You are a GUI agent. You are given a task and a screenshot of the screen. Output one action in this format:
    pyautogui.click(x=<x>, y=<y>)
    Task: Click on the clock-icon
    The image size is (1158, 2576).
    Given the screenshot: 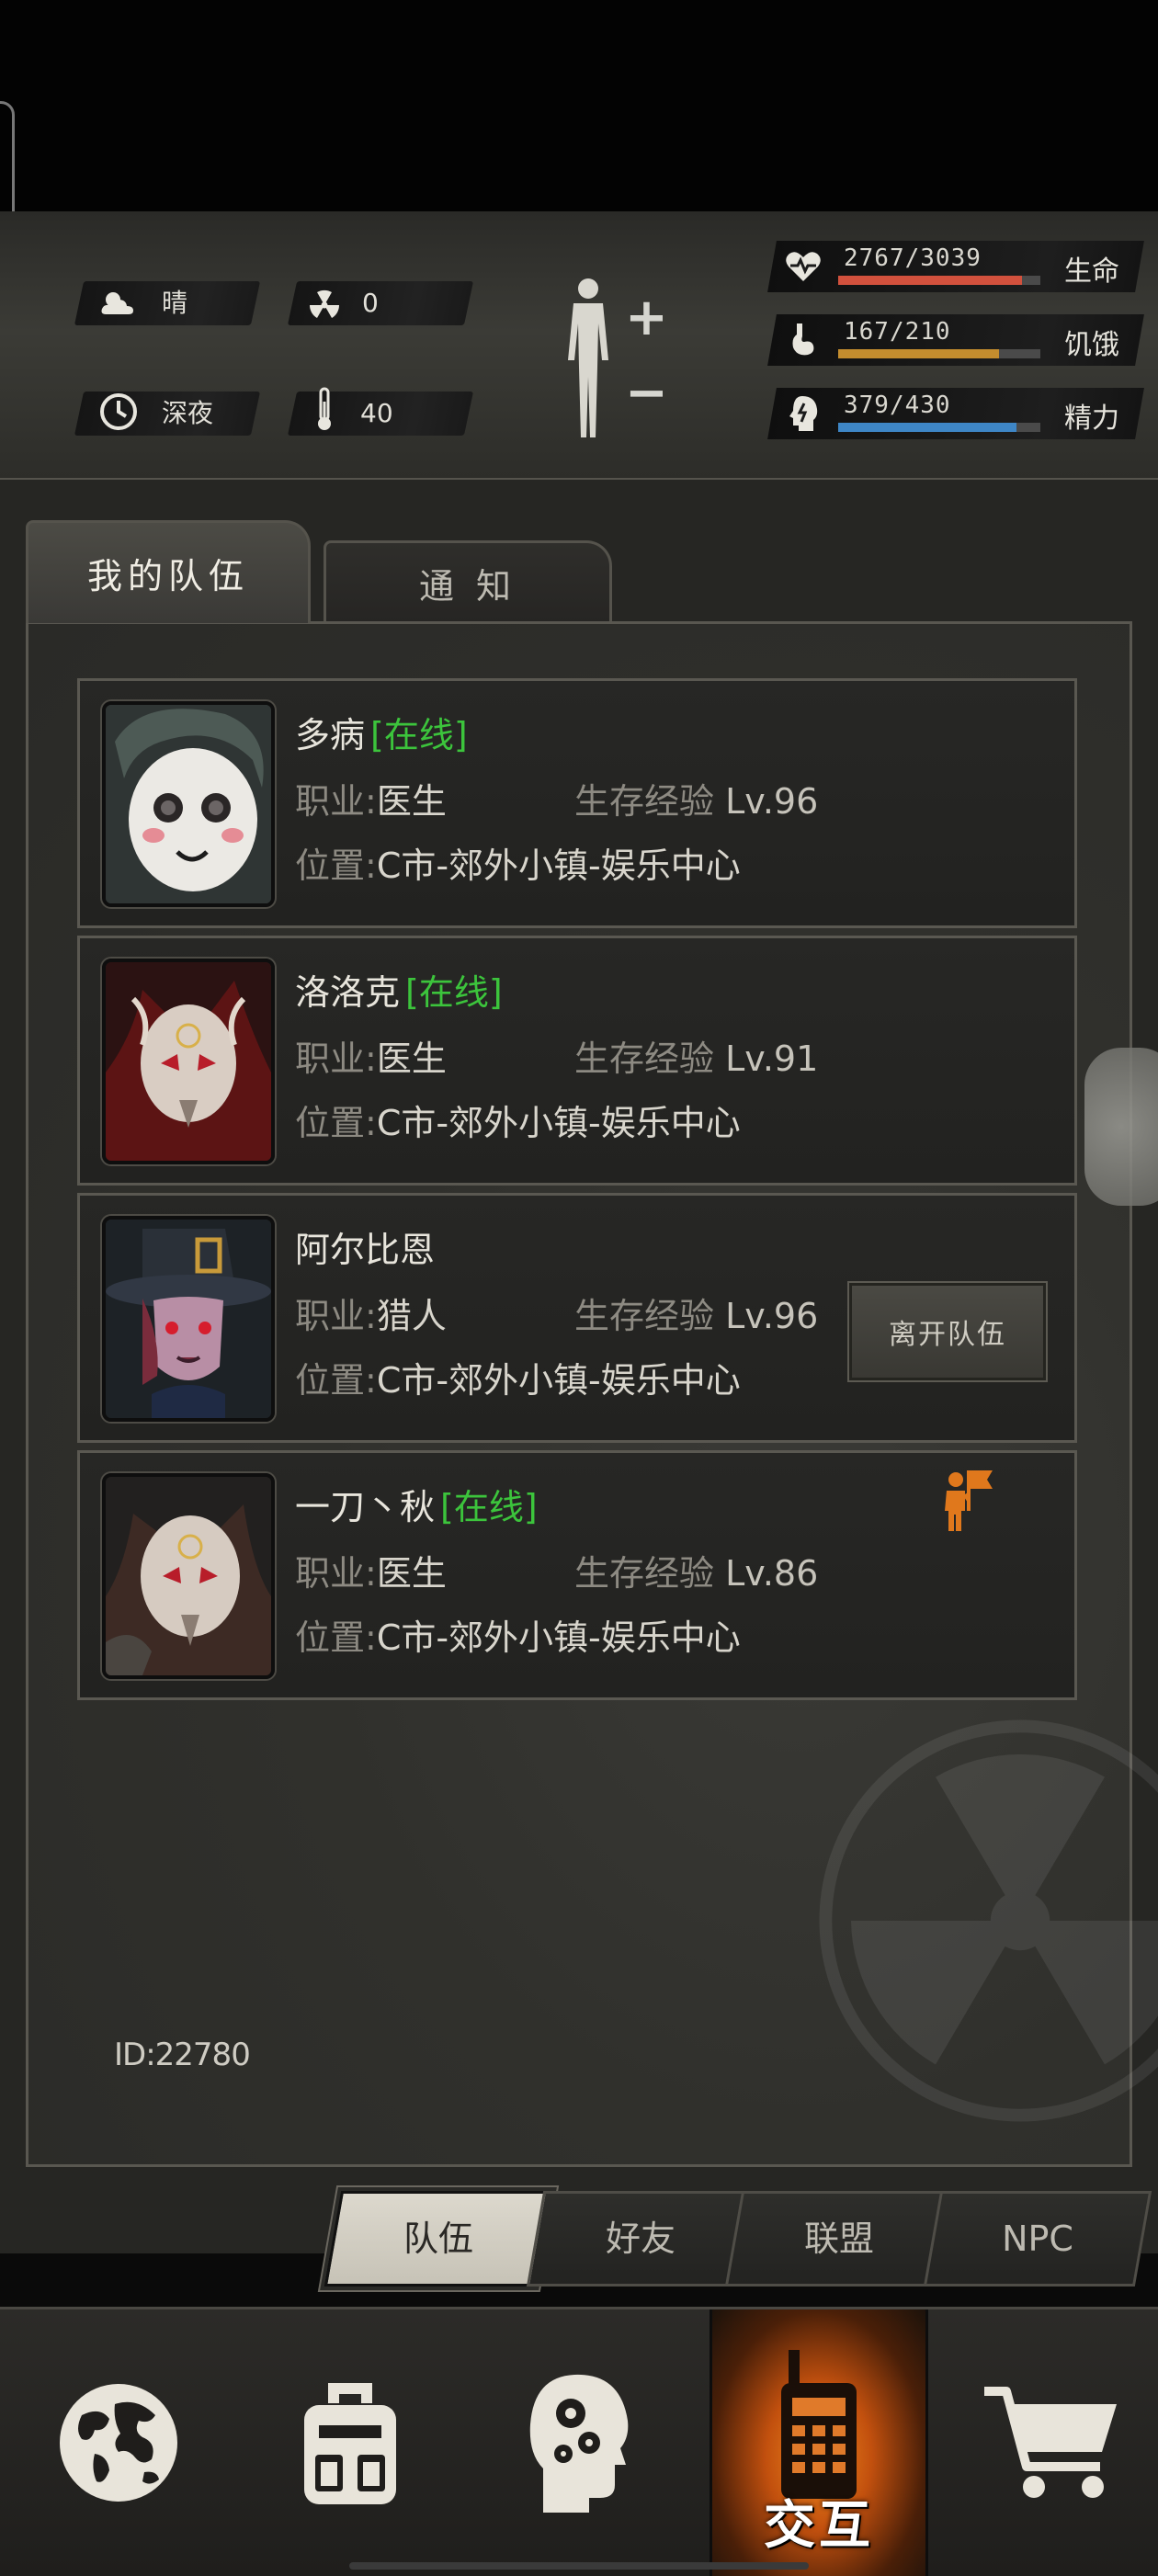 What is the action you would take?
    pyautogui.click(x=119, y=412)
    